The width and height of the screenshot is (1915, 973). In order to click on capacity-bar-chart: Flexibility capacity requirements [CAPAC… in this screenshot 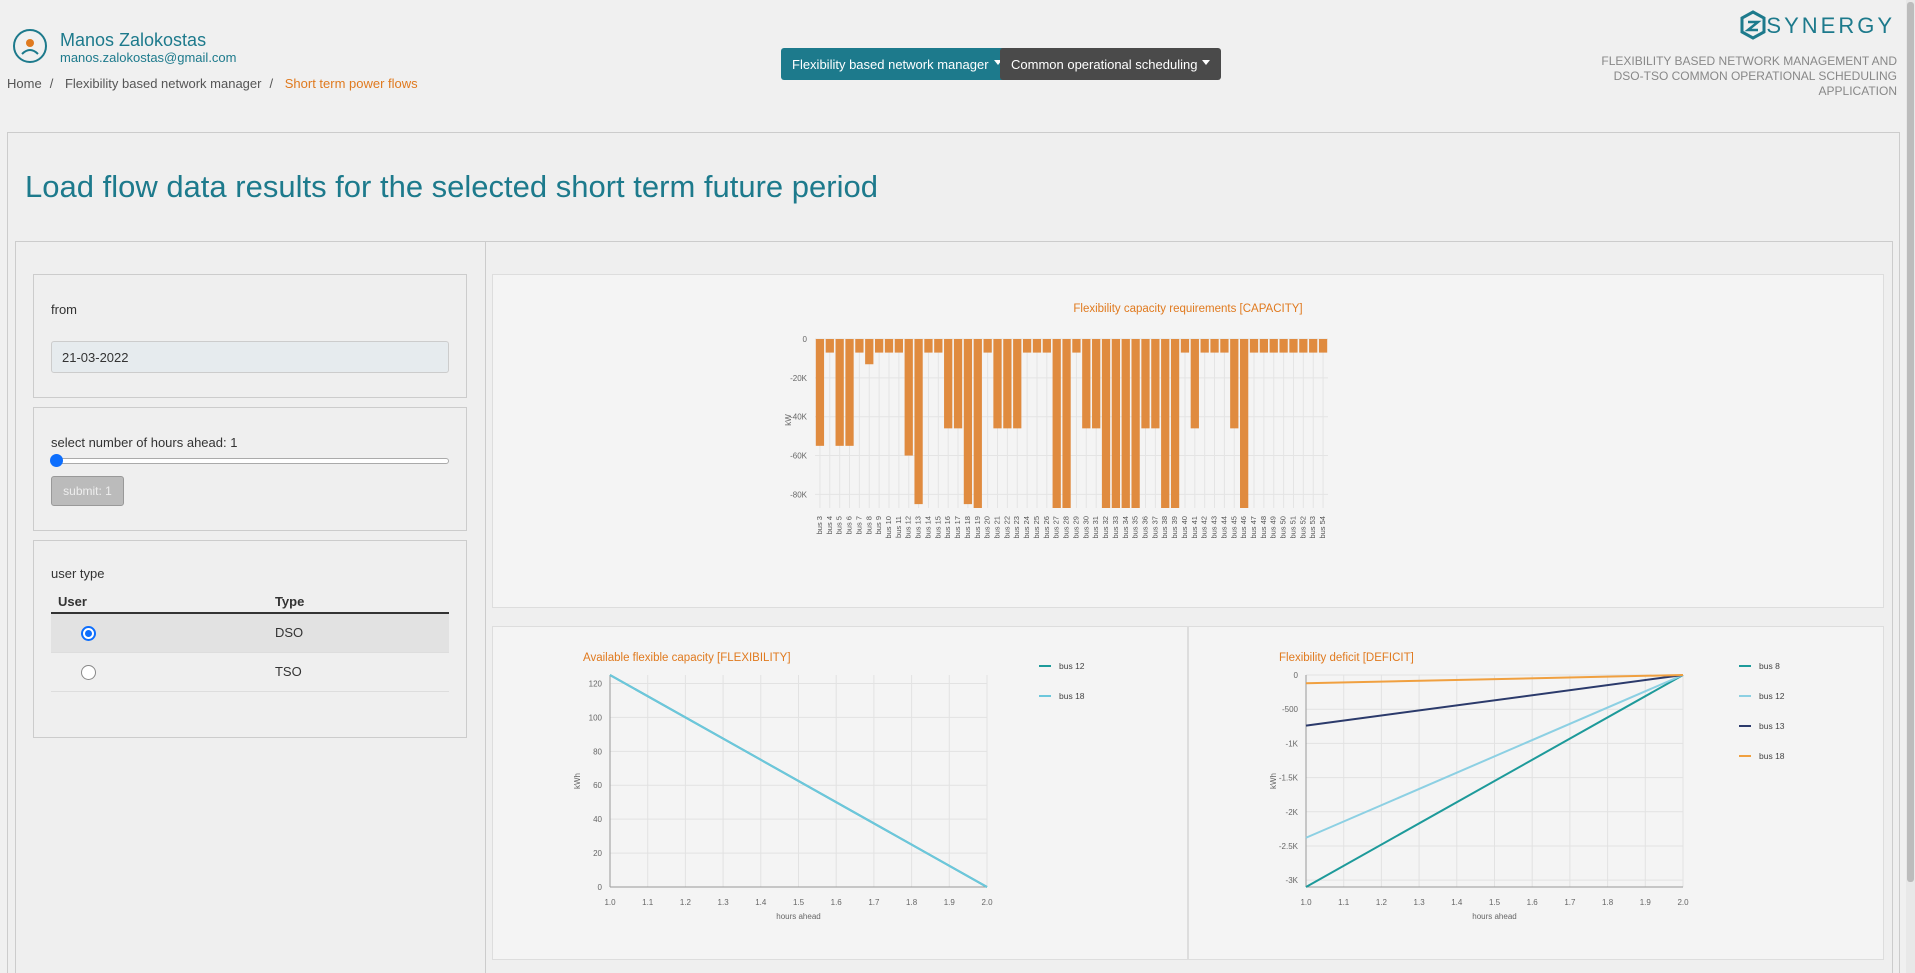, I will do `click(1056, 421)`.